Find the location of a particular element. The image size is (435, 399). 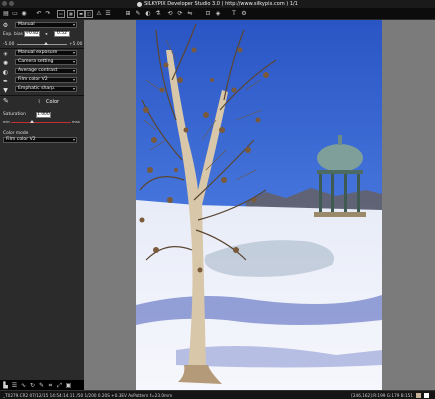

dropper-icon: ⚗ is located at coordinates (158, 14).